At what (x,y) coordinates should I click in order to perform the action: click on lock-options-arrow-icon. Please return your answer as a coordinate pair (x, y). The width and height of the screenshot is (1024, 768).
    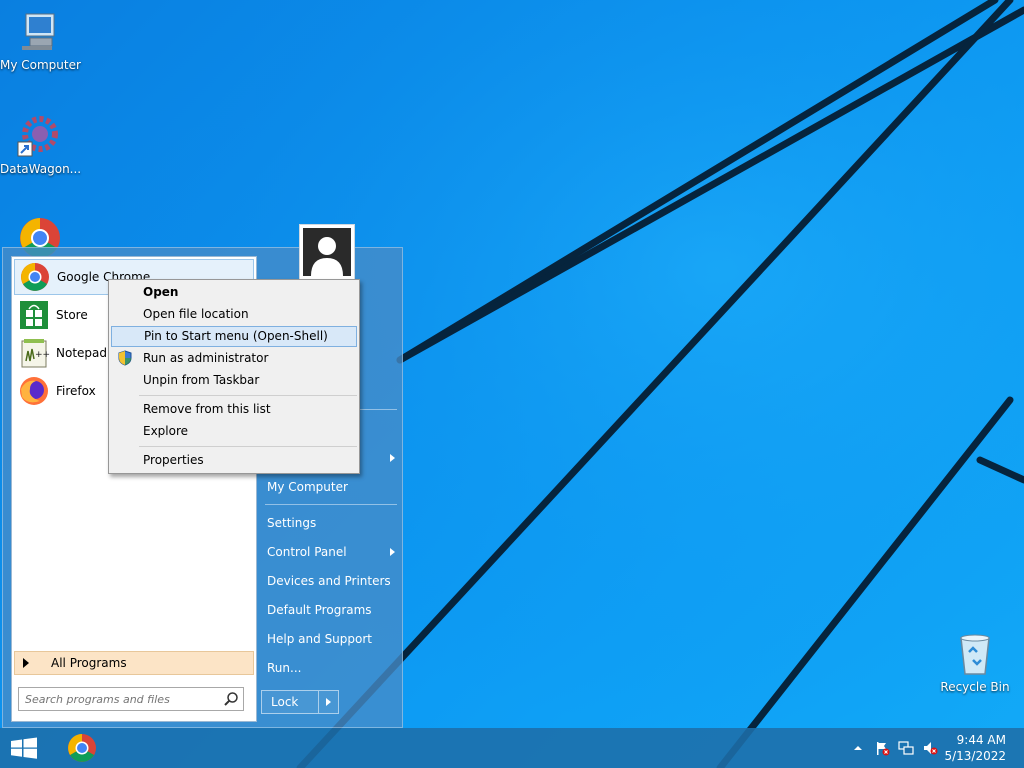
    Looking at the image, I should click on (328, 702).